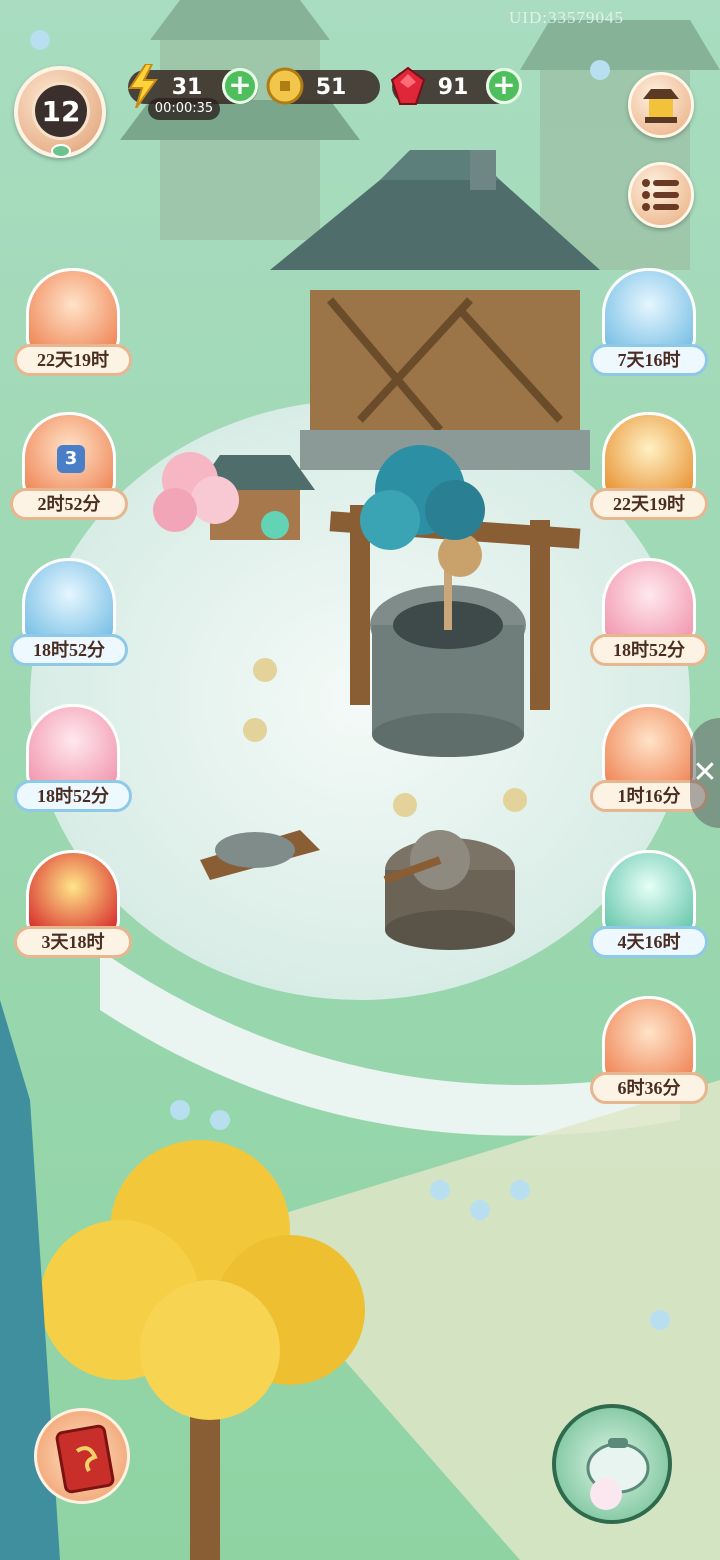 The width and height of the screenshot is (720, 1560). I want to click on event-gift-box: 3 2时52分, so click(69, 466).